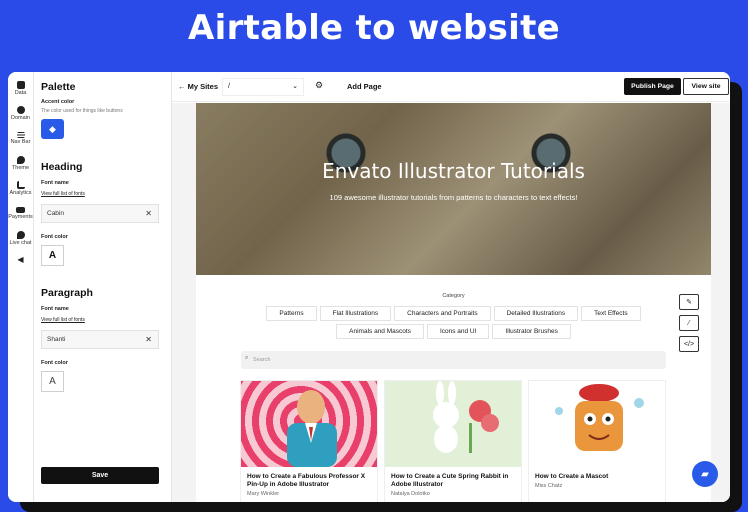  I want to click on tutorial-card: How to Create a Mascot Miss Chatz, so click(597, 441).